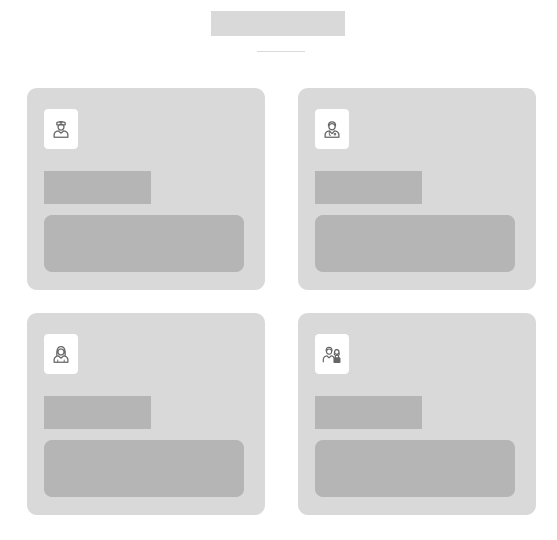  Describe the element at coordinates (97, 187) in the screenshot. I see `card-1-title` at that location.